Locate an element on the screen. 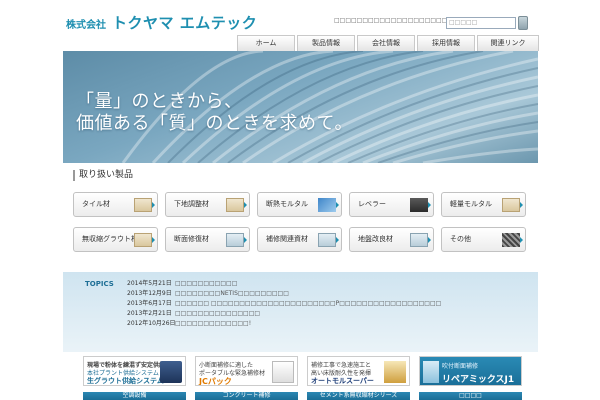 The image size is (600, 400). product-pack-image is located at coordinates (283, 372).